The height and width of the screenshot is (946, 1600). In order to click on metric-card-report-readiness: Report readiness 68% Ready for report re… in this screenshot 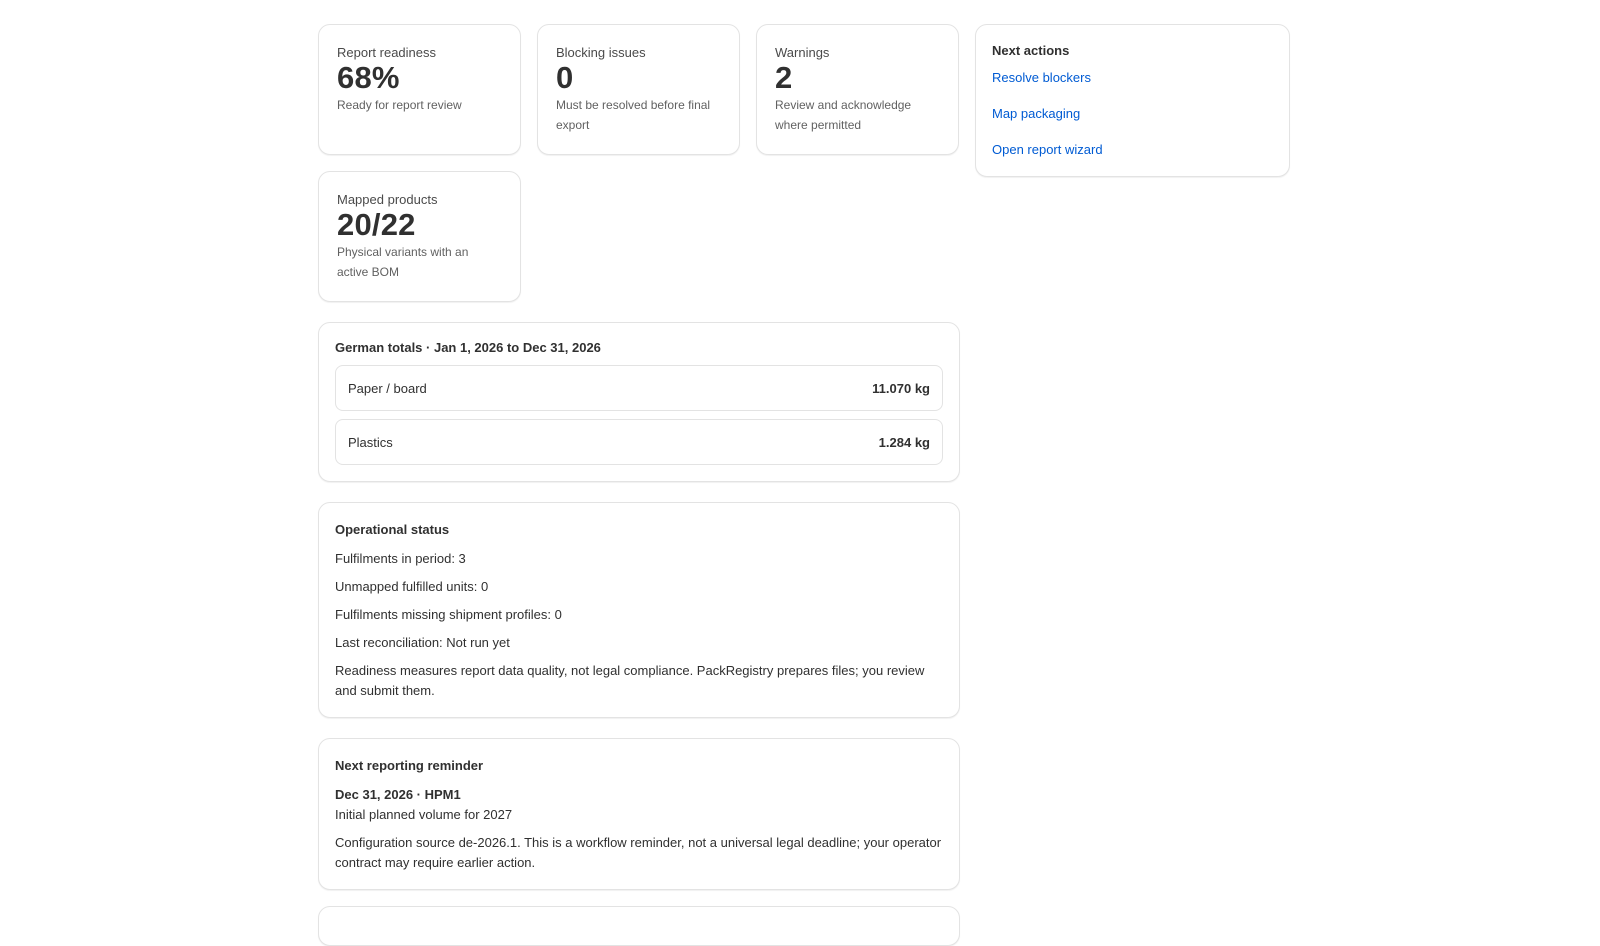, I will do `click(419, 89)`.